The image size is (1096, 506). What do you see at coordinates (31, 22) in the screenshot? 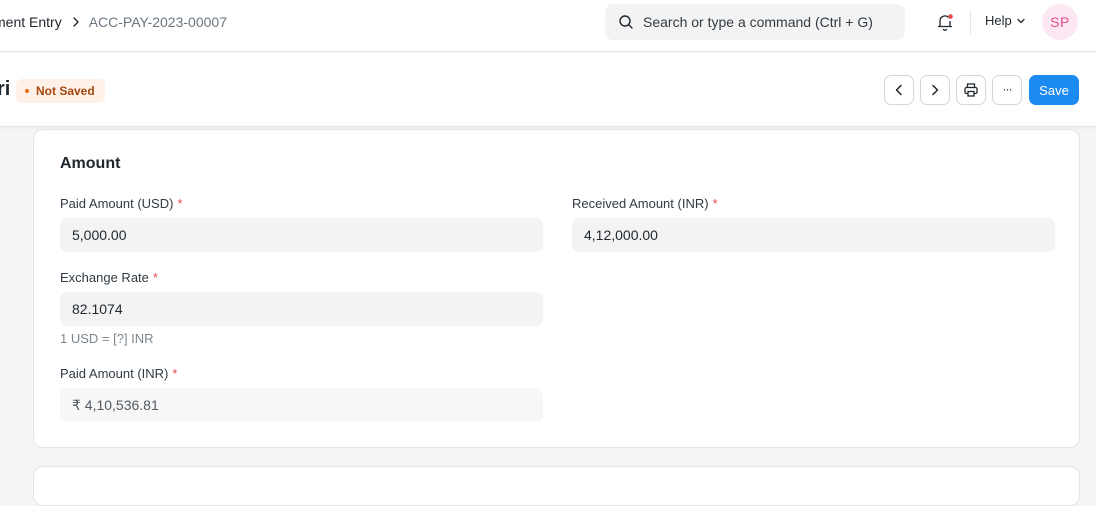
I see `breadcrumb-payment-entry: ment Entry` at bounding box center [31, 22].